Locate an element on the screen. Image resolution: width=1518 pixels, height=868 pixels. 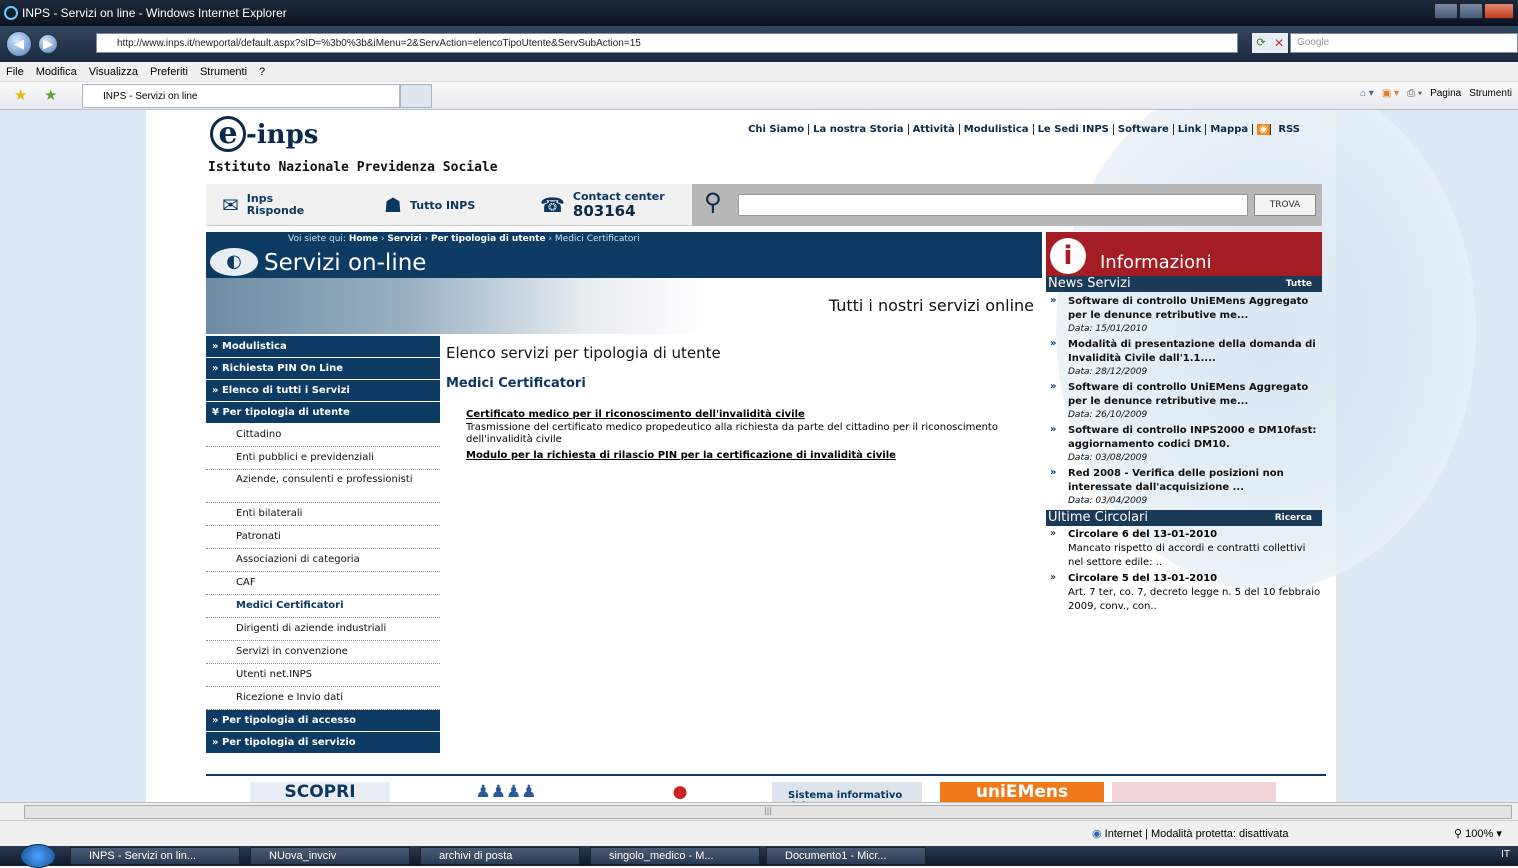
menu-visualizza: Visualizza is located at coordinates (113, 72).